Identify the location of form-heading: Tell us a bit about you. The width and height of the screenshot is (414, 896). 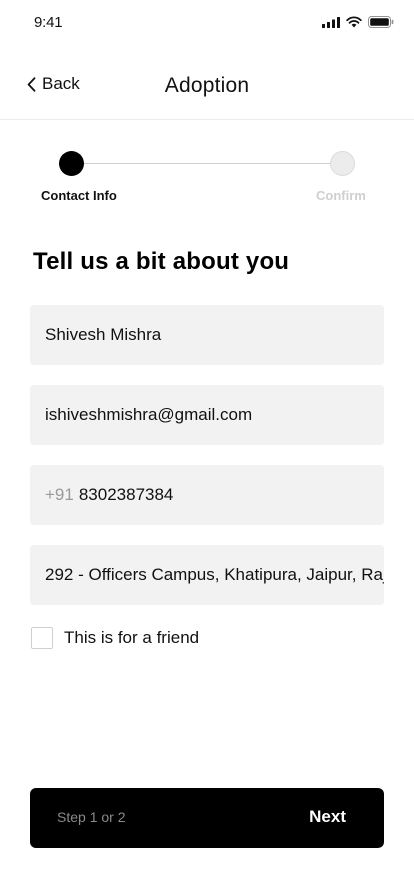
(161, 261).